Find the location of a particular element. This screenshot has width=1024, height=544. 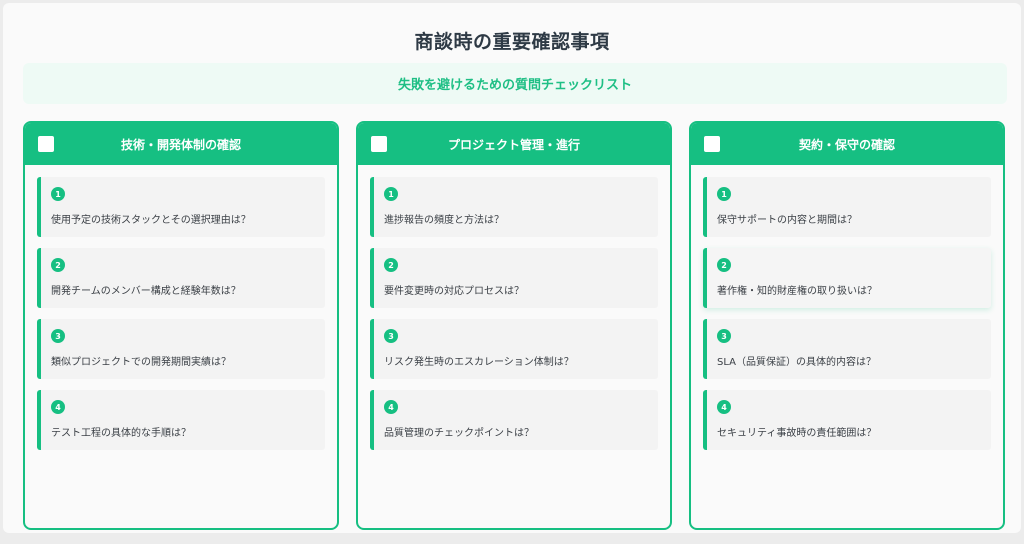

list-item: 2 開発チームのメンバー構成と経験年数は？ is located at coordinates (181, 278).